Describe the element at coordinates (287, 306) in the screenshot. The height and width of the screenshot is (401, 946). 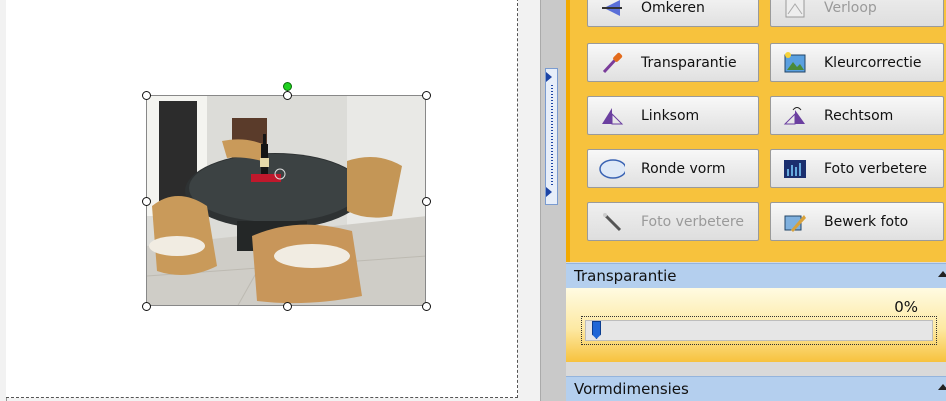
I see `resize-handle-bottom` at that location.